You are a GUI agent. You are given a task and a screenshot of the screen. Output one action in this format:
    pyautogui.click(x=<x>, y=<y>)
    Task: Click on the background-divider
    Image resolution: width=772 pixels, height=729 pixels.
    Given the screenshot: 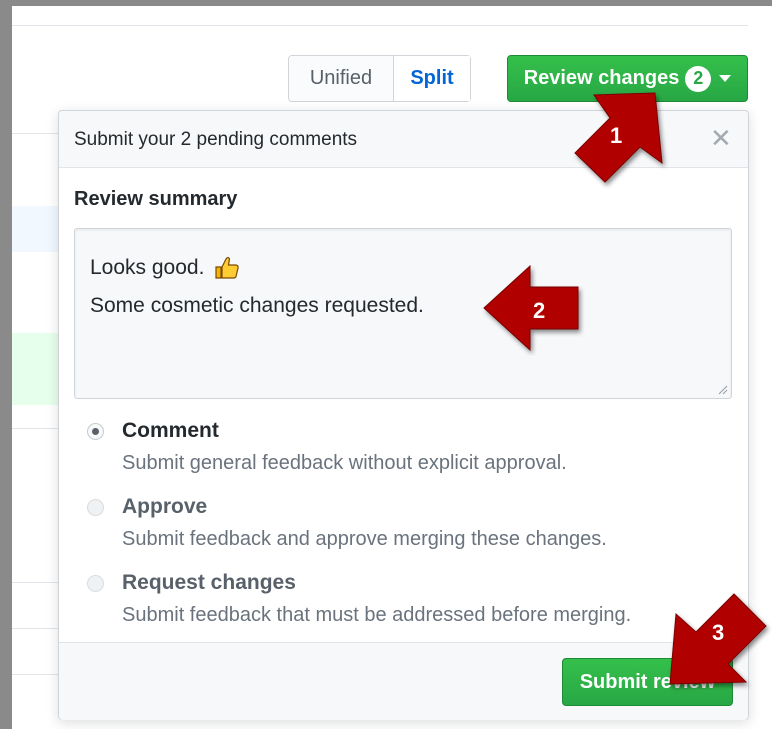 What is the action you would take?
    pyautogui.click(x=380, y=25)
    